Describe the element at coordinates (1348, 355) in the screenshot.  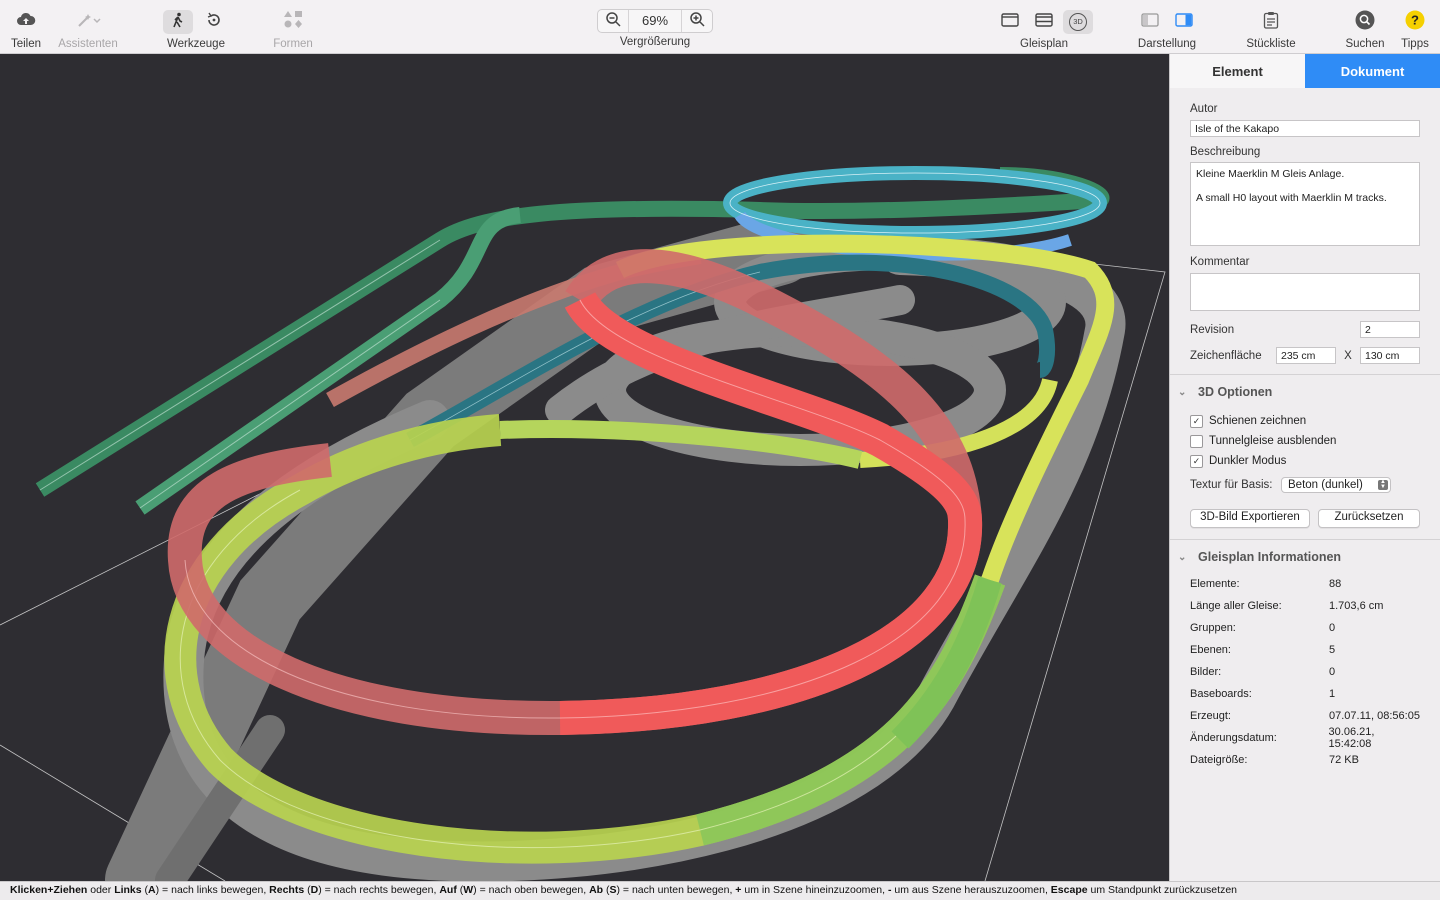
I see `canvas-size-separator: X` at that location.